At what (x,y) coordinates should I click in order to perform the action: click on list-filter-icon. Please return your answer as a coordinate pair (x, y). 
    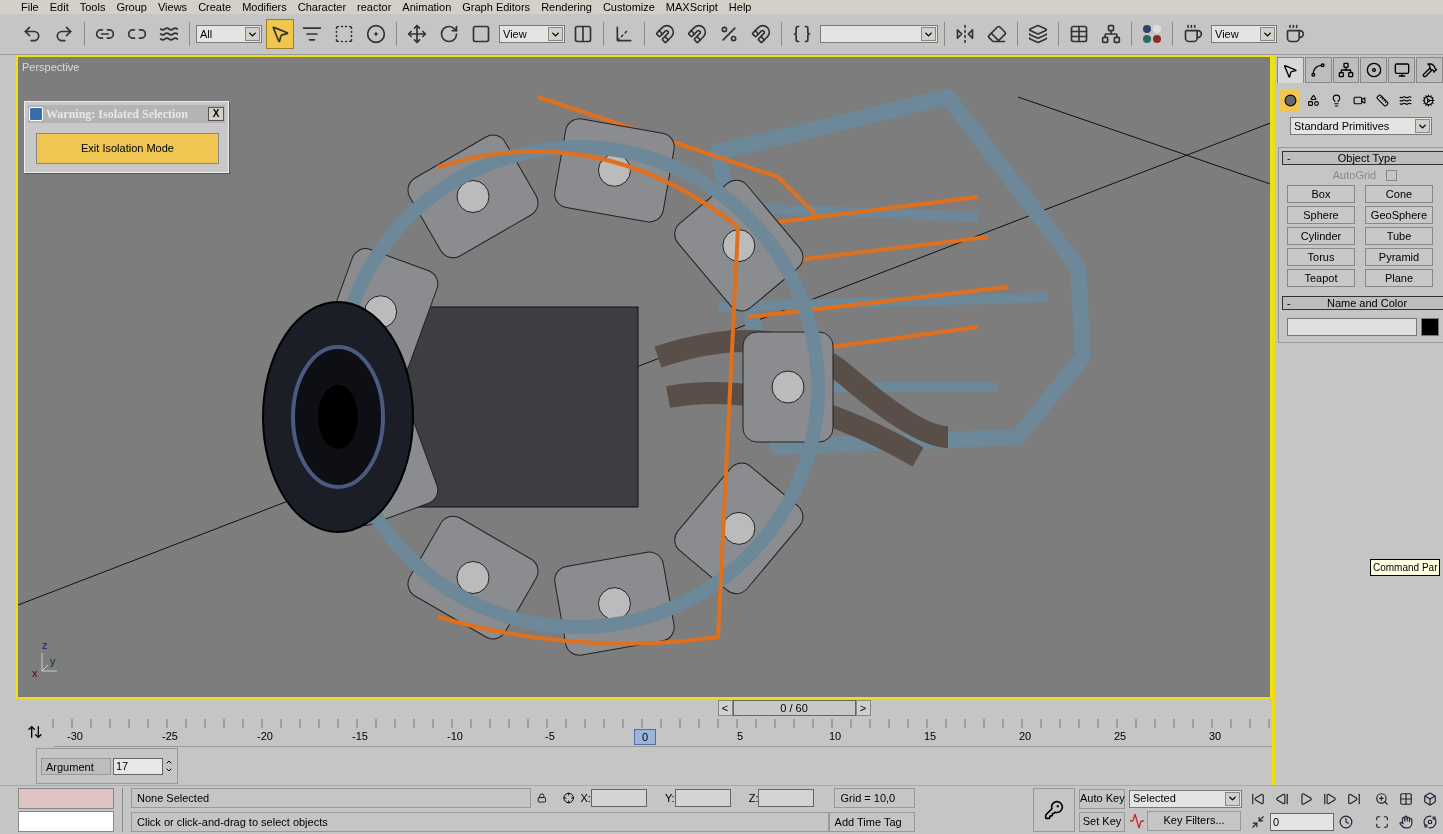
    Looking at the image, I should click on (312, 34).